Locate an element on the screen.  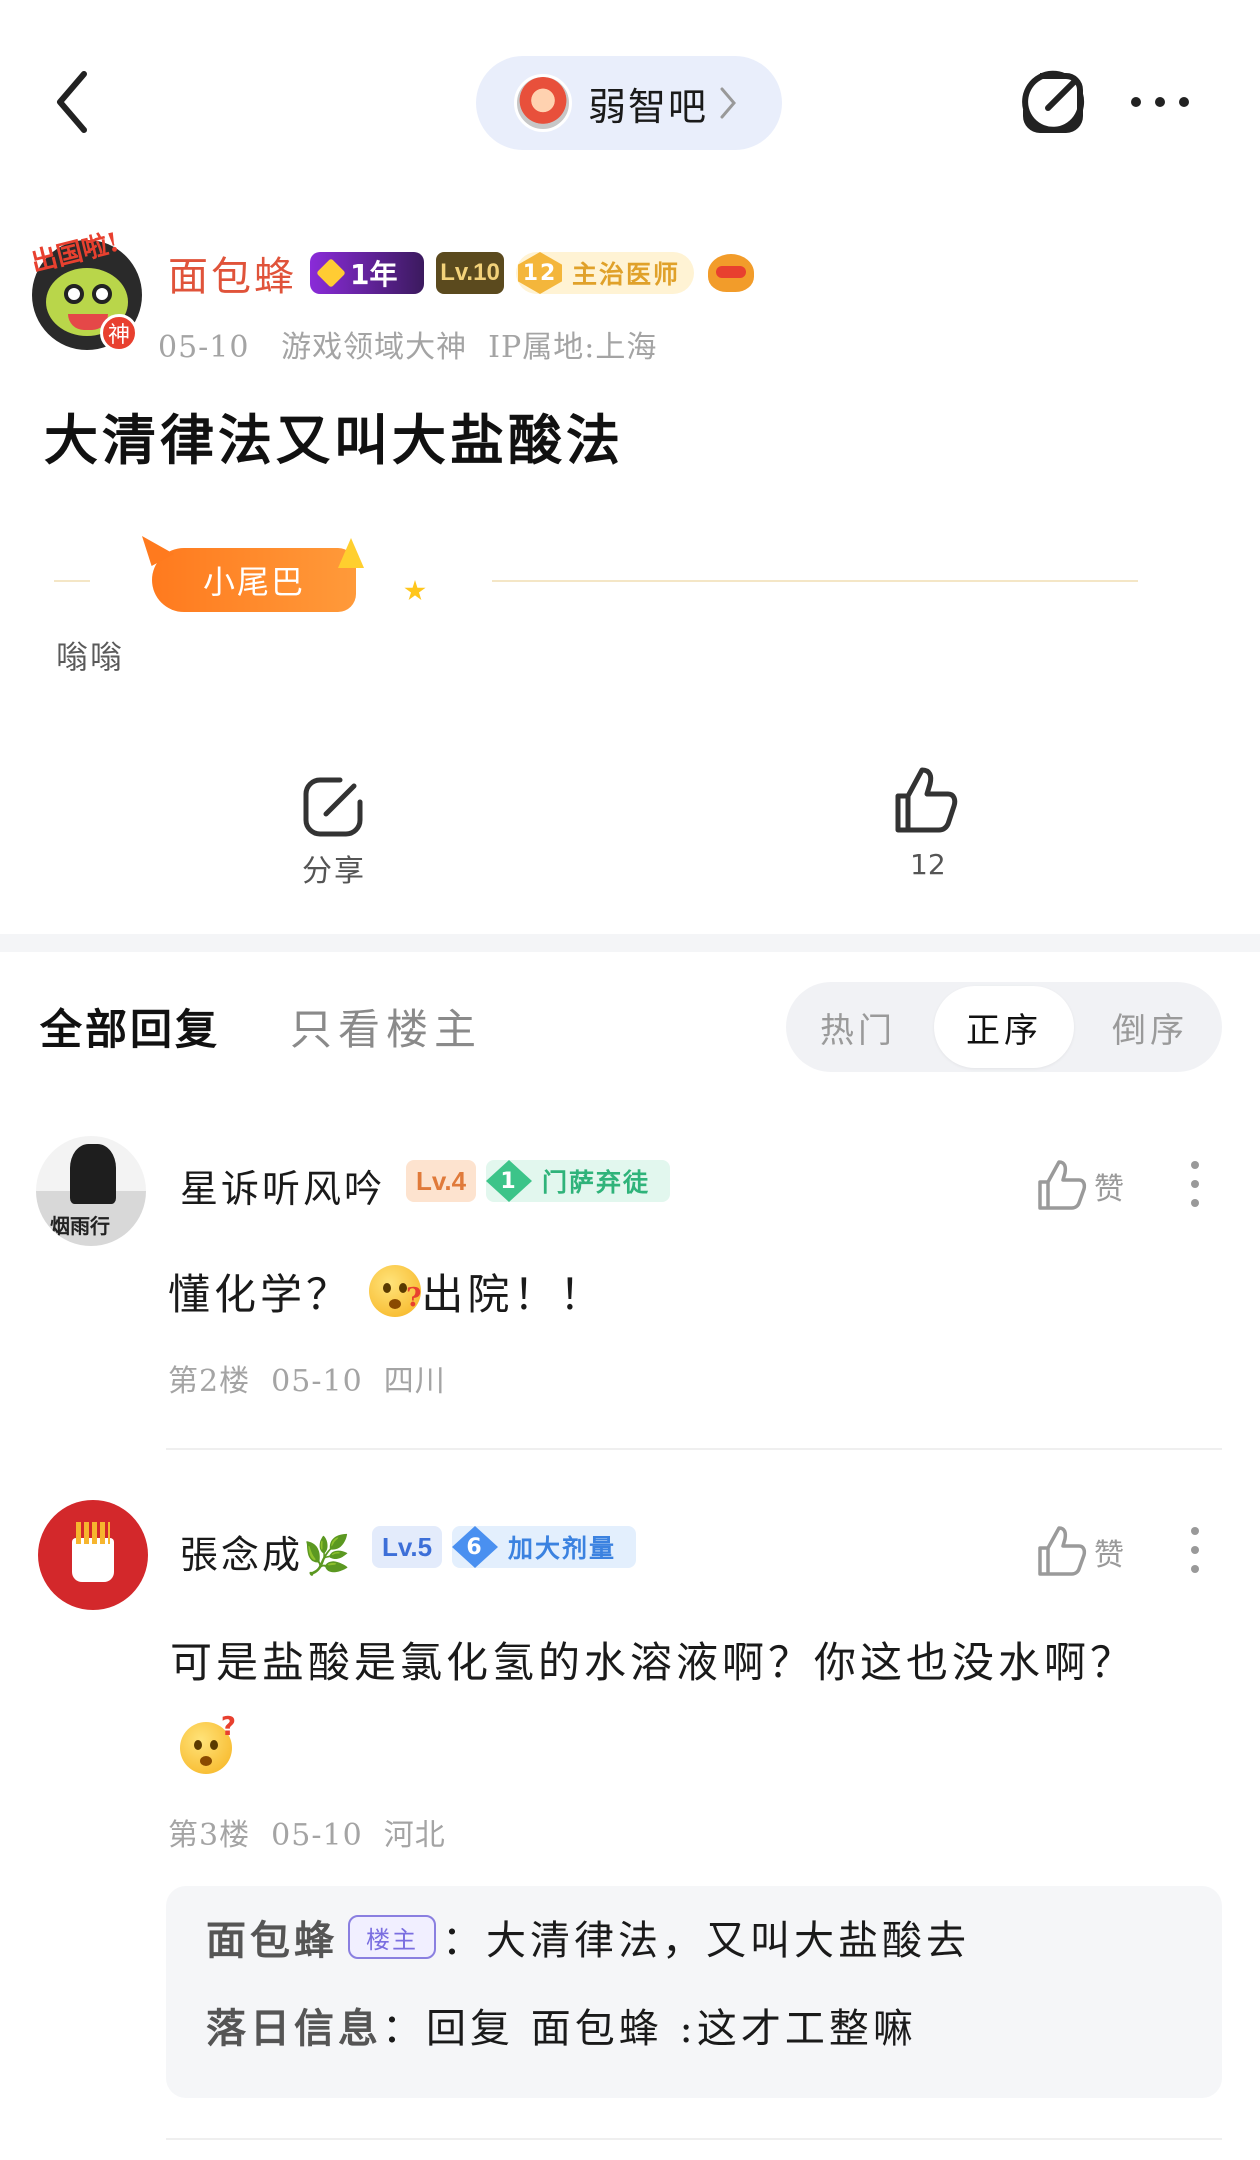
sub-replies: 面包蜂 楼主 ：大清律法，又叫大盐酸去 落日信息 ：回复 面包蜂 :这才工整嘛 is located at coordinates (694, 1992).